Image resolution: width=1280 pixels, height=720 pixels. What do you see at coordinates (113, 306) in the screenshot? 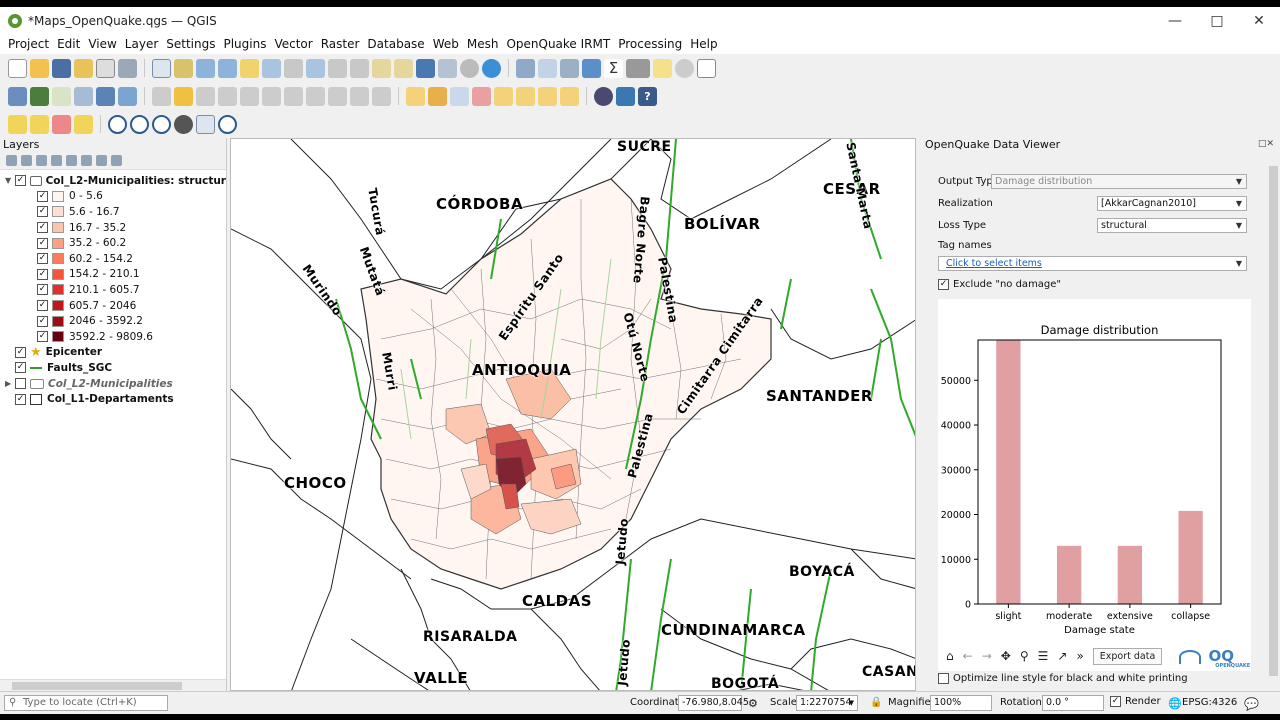
I see `legend-item: ✓ 605.7 - 2046` at bounding box center [113, 306].